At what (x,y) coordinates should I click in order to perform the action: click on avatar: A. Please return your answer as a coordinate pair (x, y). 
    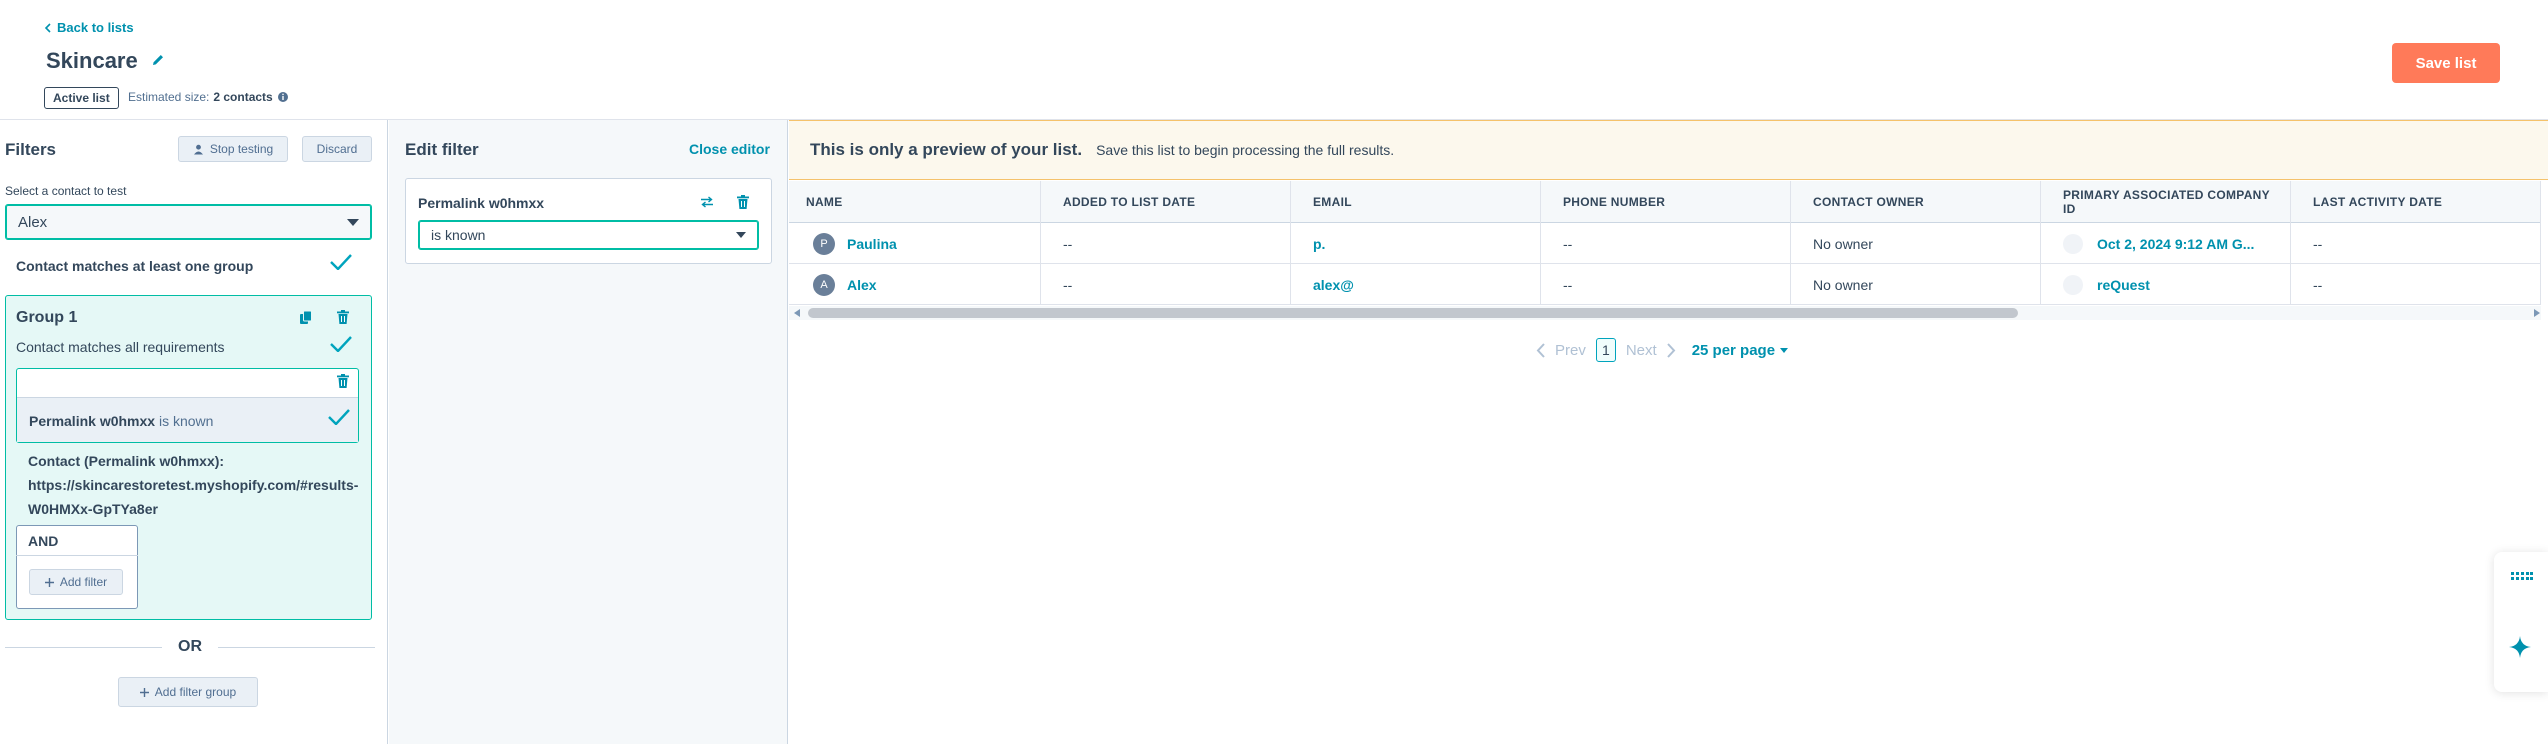
    Looking at the image, I should click on (824, 284).